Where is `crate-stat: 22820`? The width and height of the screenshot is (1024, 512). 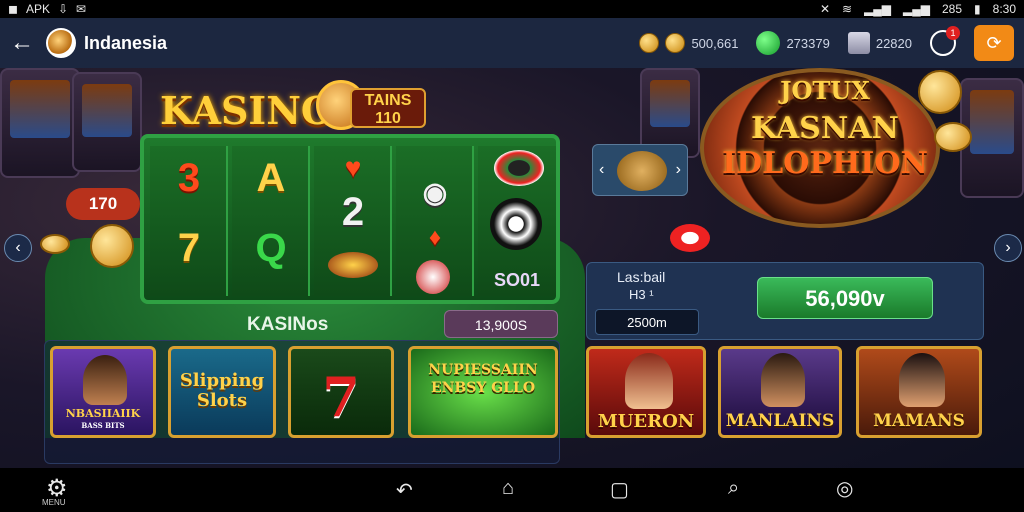
crate-stat: 22820 is located at coordinates (879, 43).